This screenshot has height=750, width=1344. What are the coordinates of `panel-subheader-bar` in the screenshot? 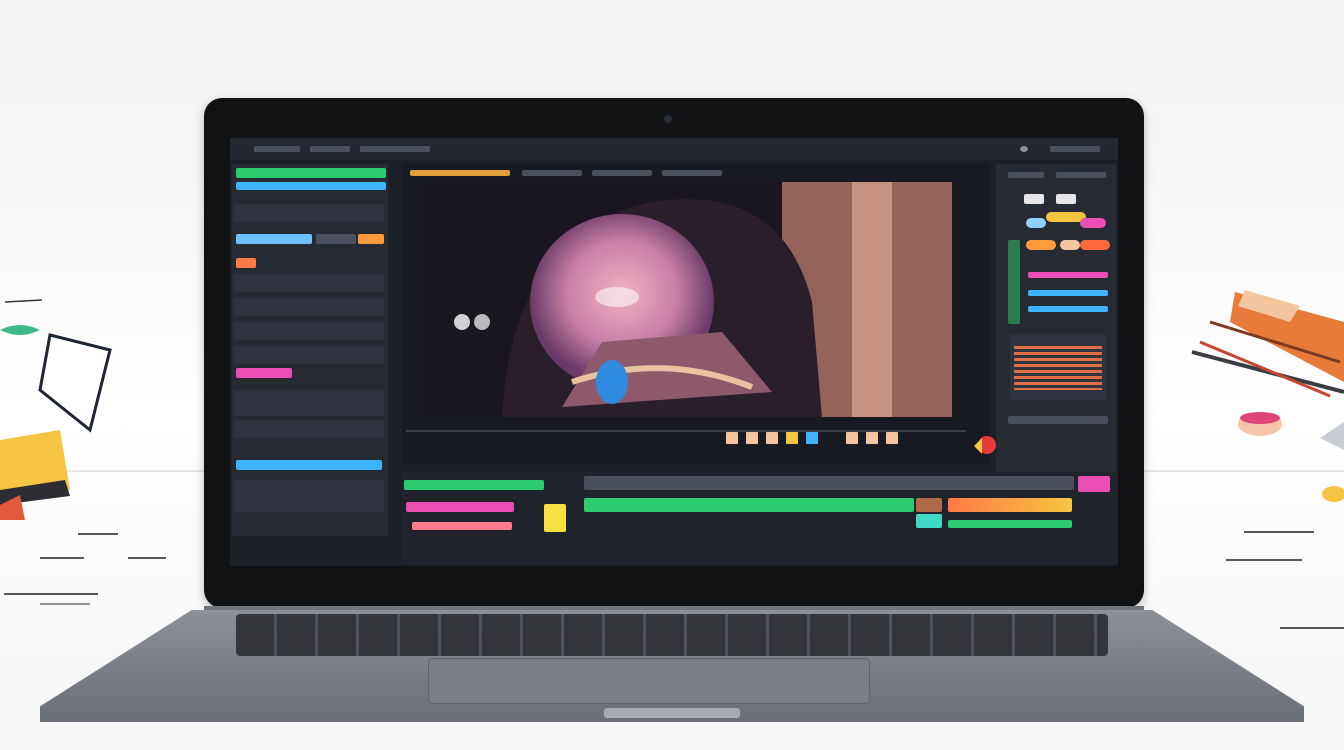 It's located at (311, 186).